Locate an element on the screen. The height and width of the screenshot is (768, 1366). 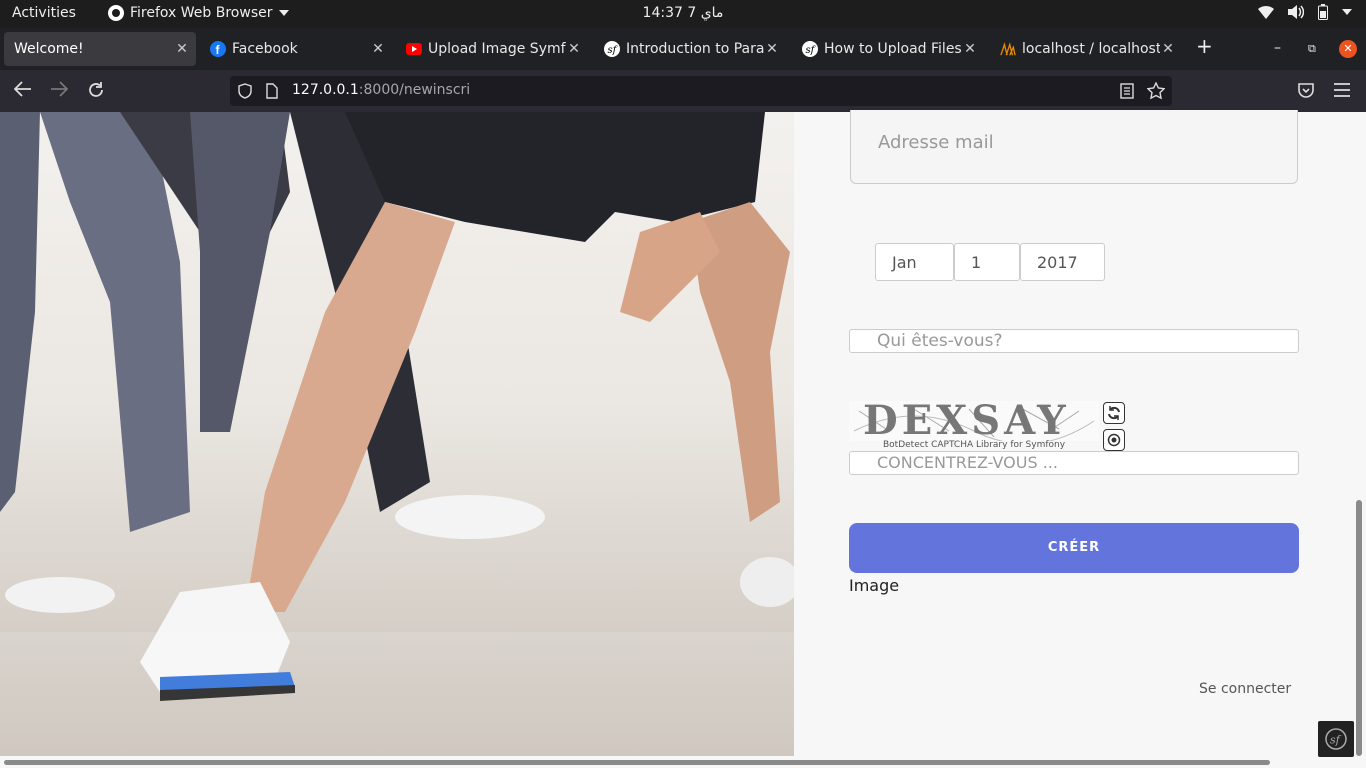
tab-symfony-upload: sf How to Upload Files ( ✕ is located at coordinates (888, 49).